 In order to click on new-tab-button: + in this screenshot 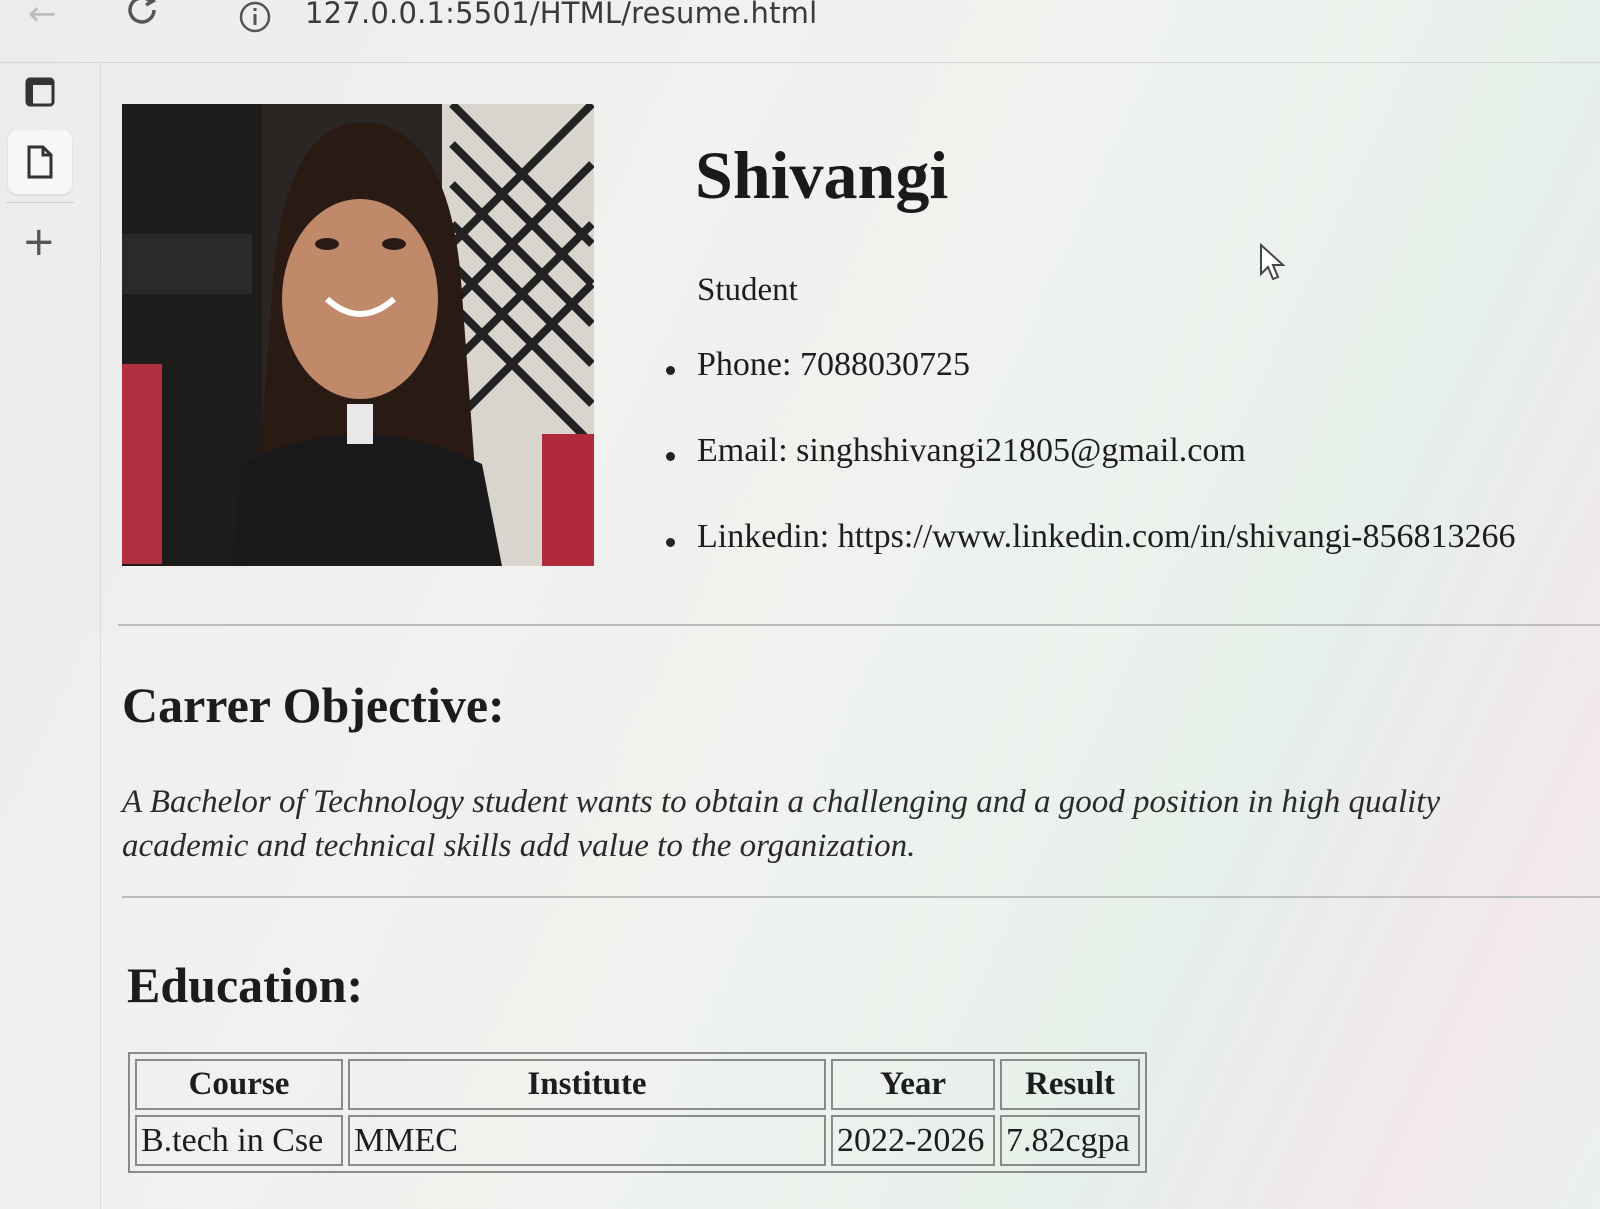, I will do `click(39, 242)`.